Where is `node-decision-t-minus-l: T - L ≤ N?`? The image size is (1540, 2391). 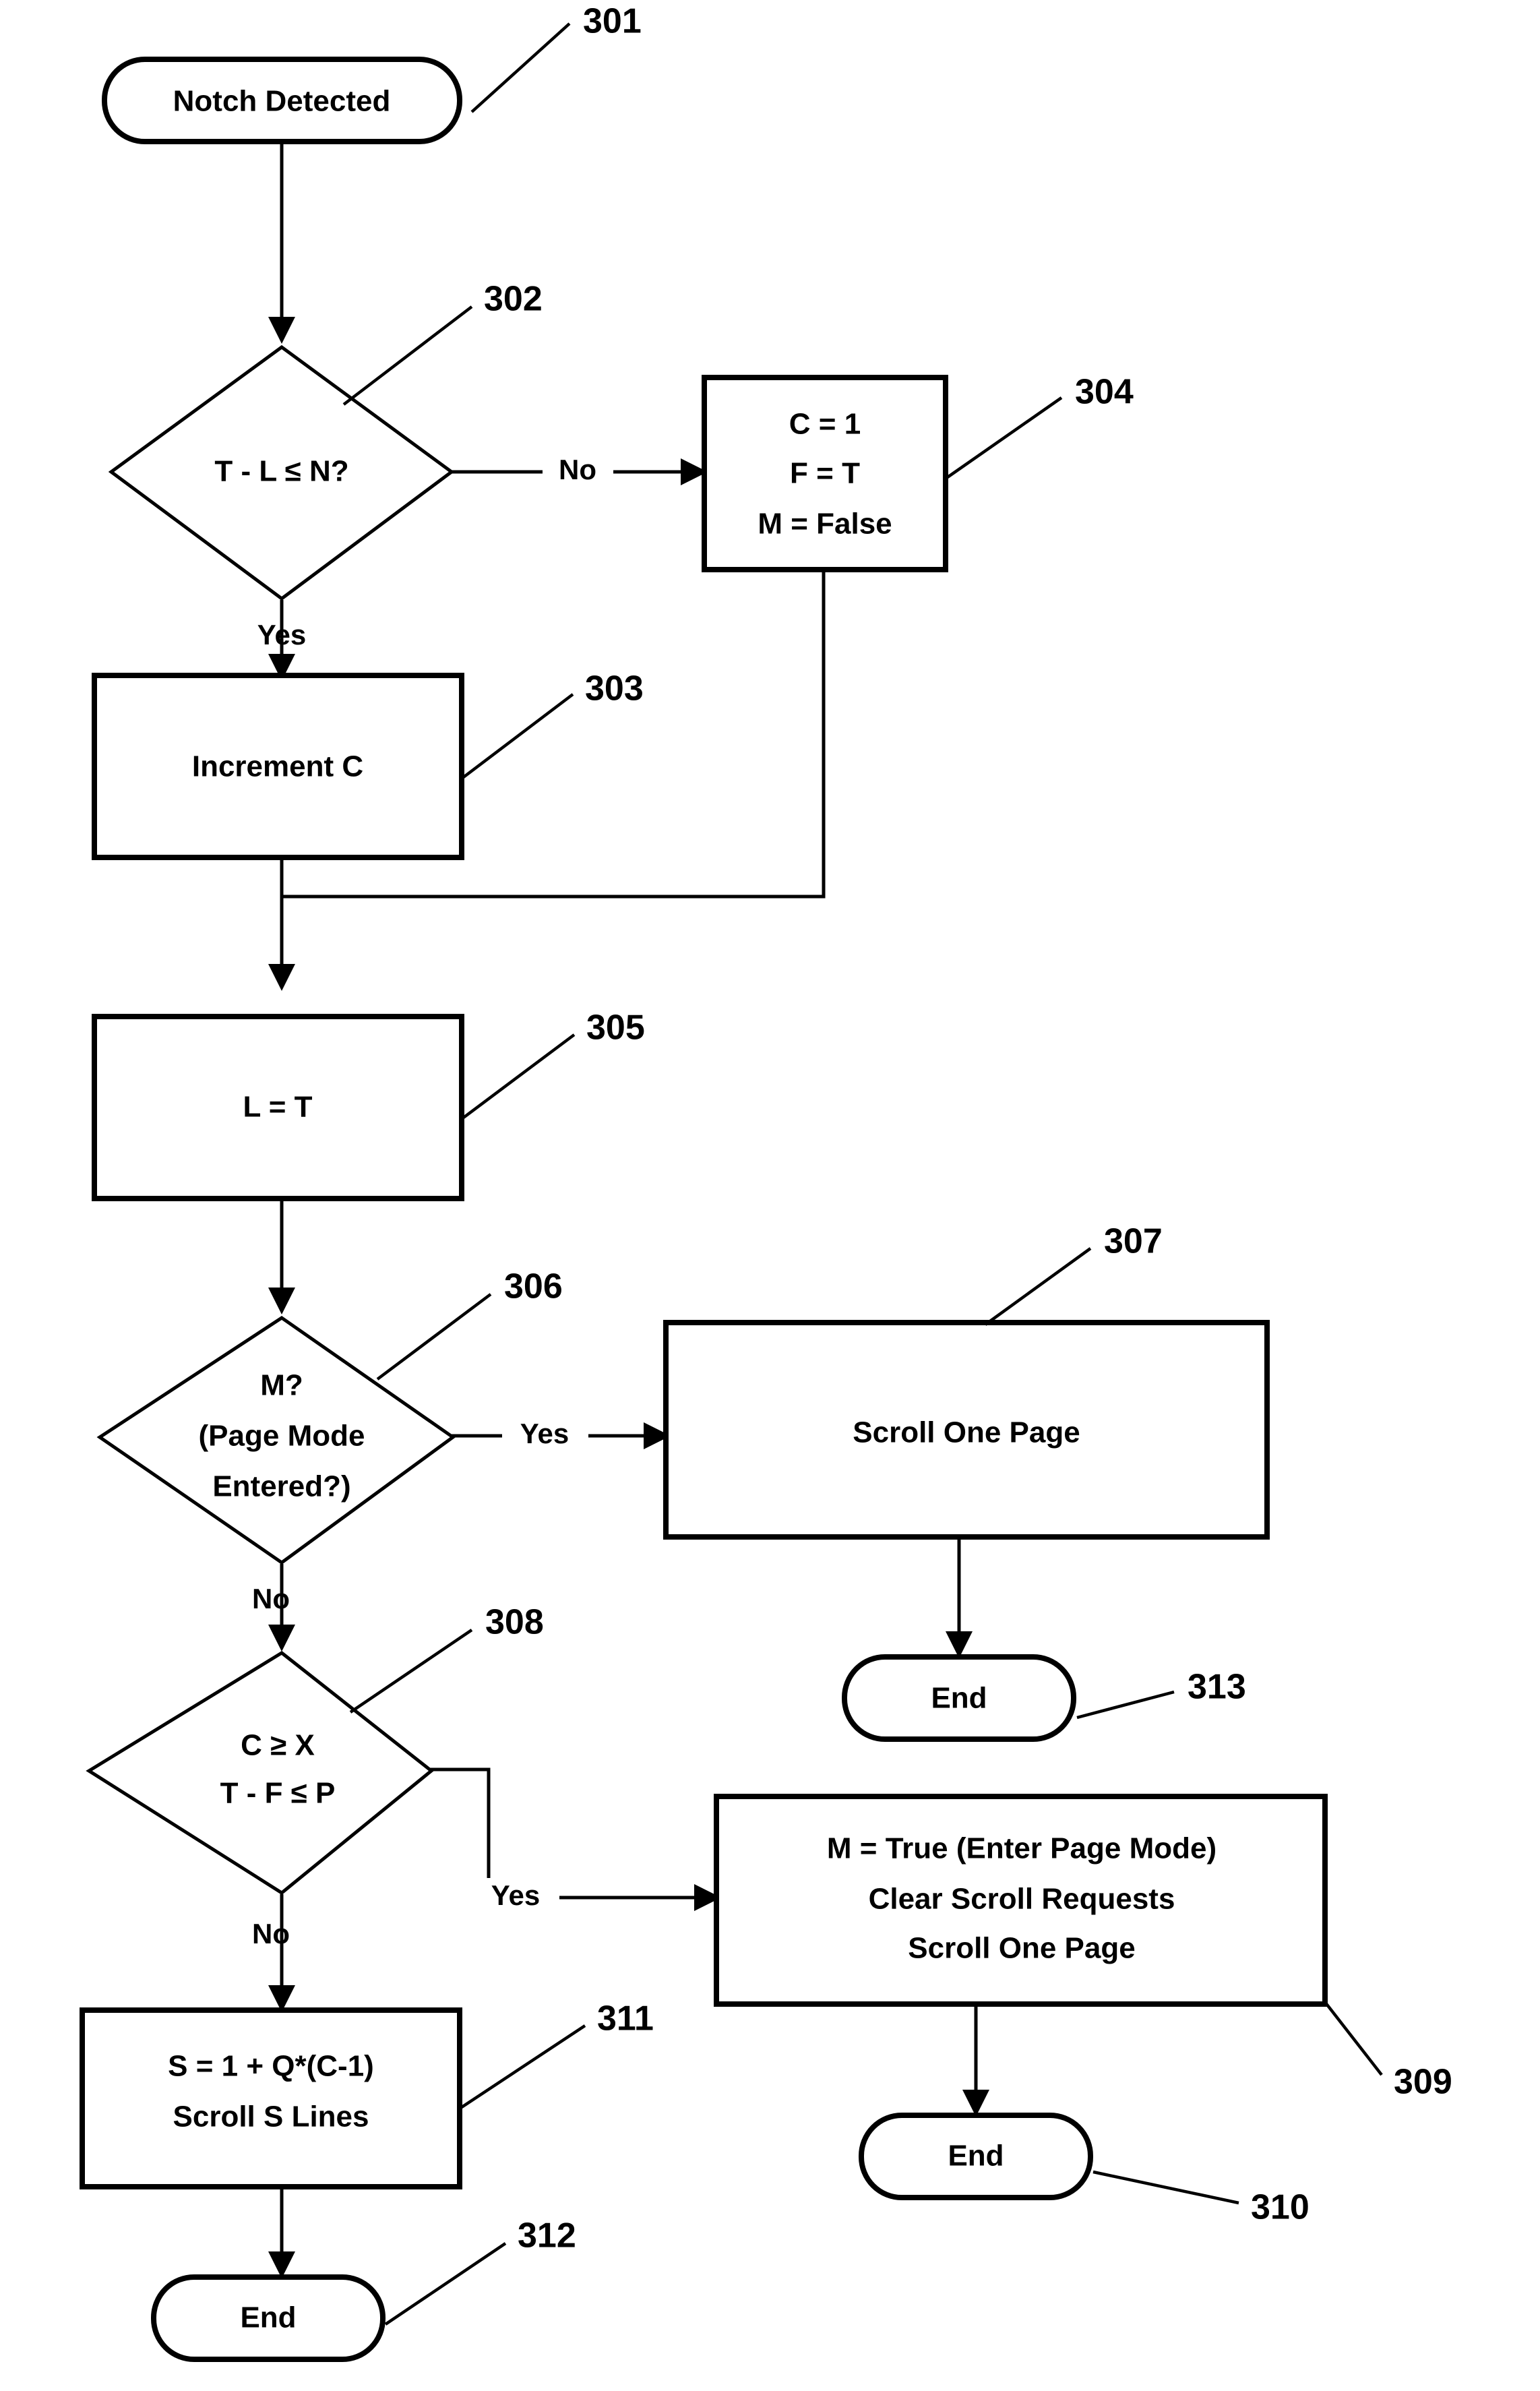
node-decision-t-minus-l: T - L ≤ N? is located at coordinates (282, 473).